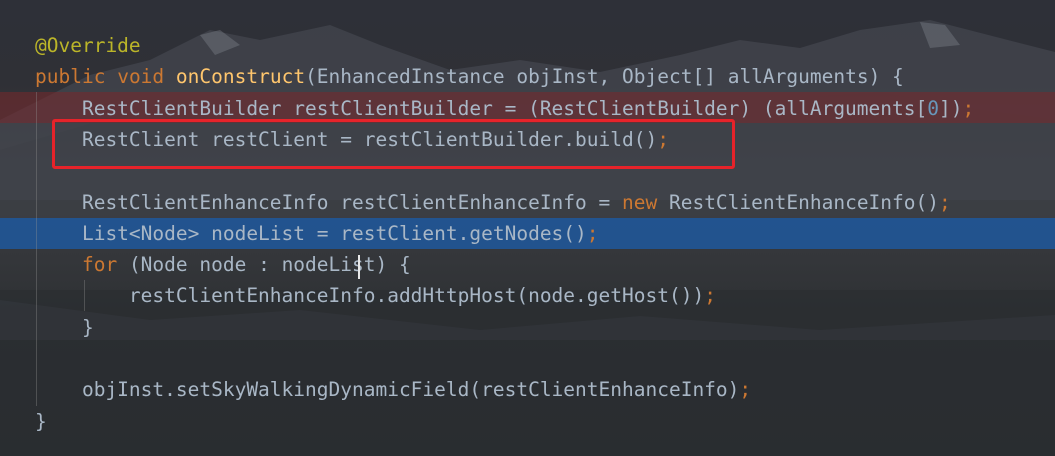  What do you see at coordinates (393, 144) in the screenshot?
I see `annotation-highlight-box` at bounding box center [393, 144].